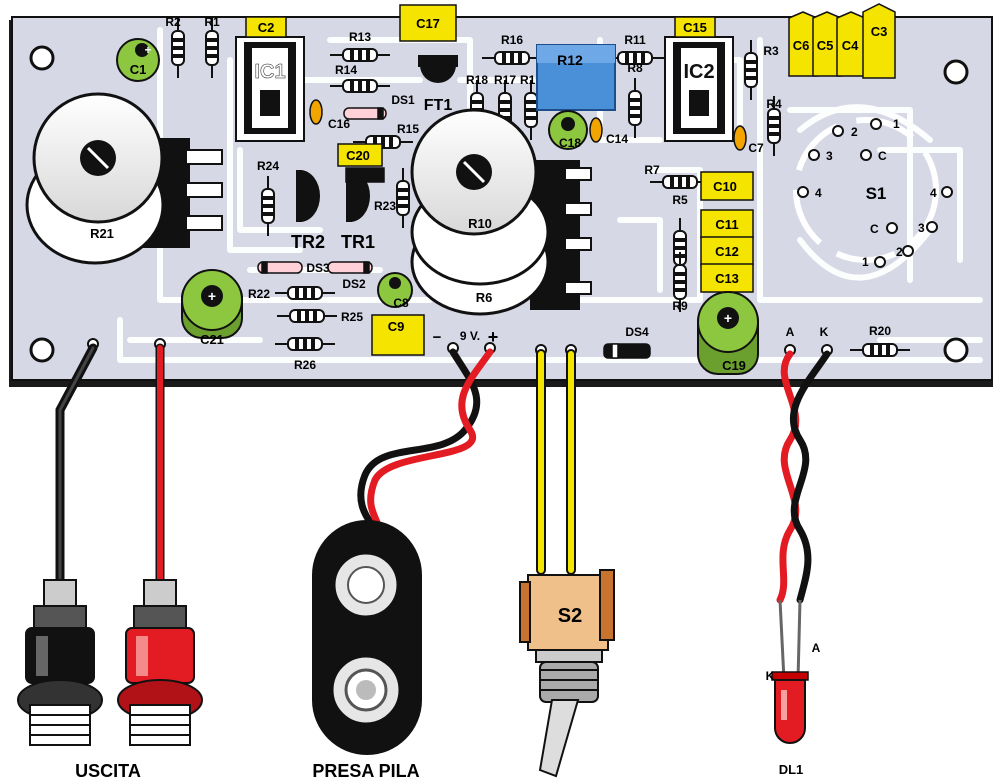  What do you see at coordinates (305, 365) in the screenshot?
I see `resistor-label-r26: R26` at bounding box center [305, 365].